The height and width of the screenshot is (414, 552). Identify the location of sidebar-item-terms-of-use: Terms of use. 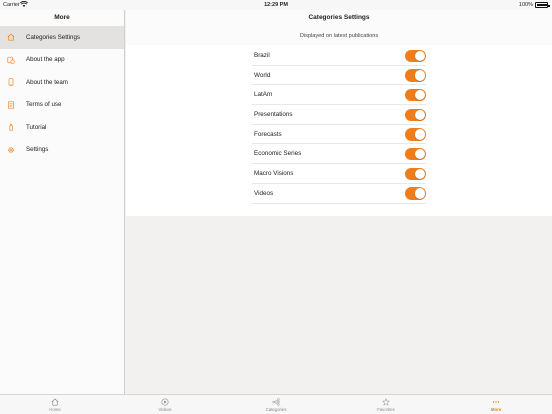
(62, 105).